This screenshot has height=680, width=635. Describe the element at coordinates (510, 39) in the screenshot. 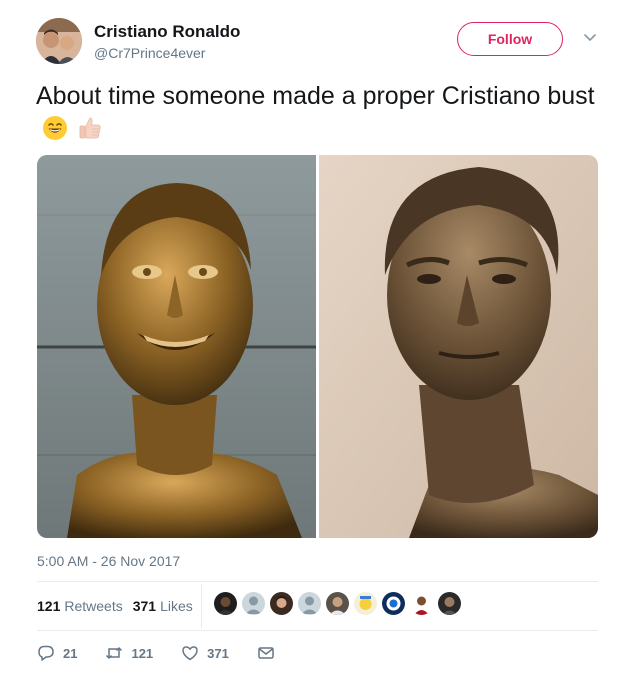

I see `follow-button: Follow` at that location.